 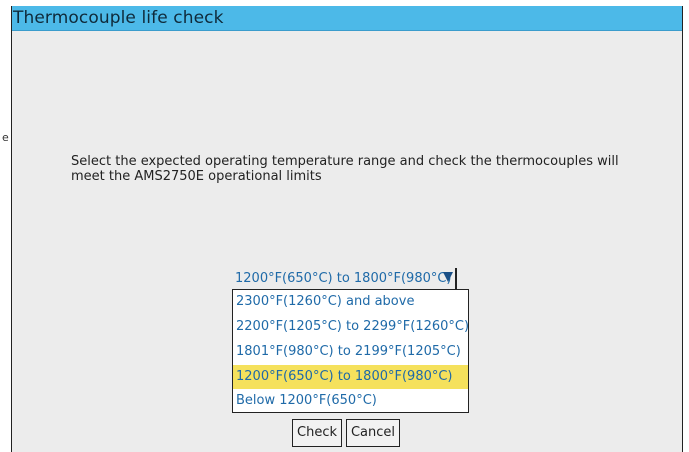 What do you see at coordinates (347, 18) in the screenshot?
I see `title-bar: Thermocouple life check` at bounding box center [347, 18].